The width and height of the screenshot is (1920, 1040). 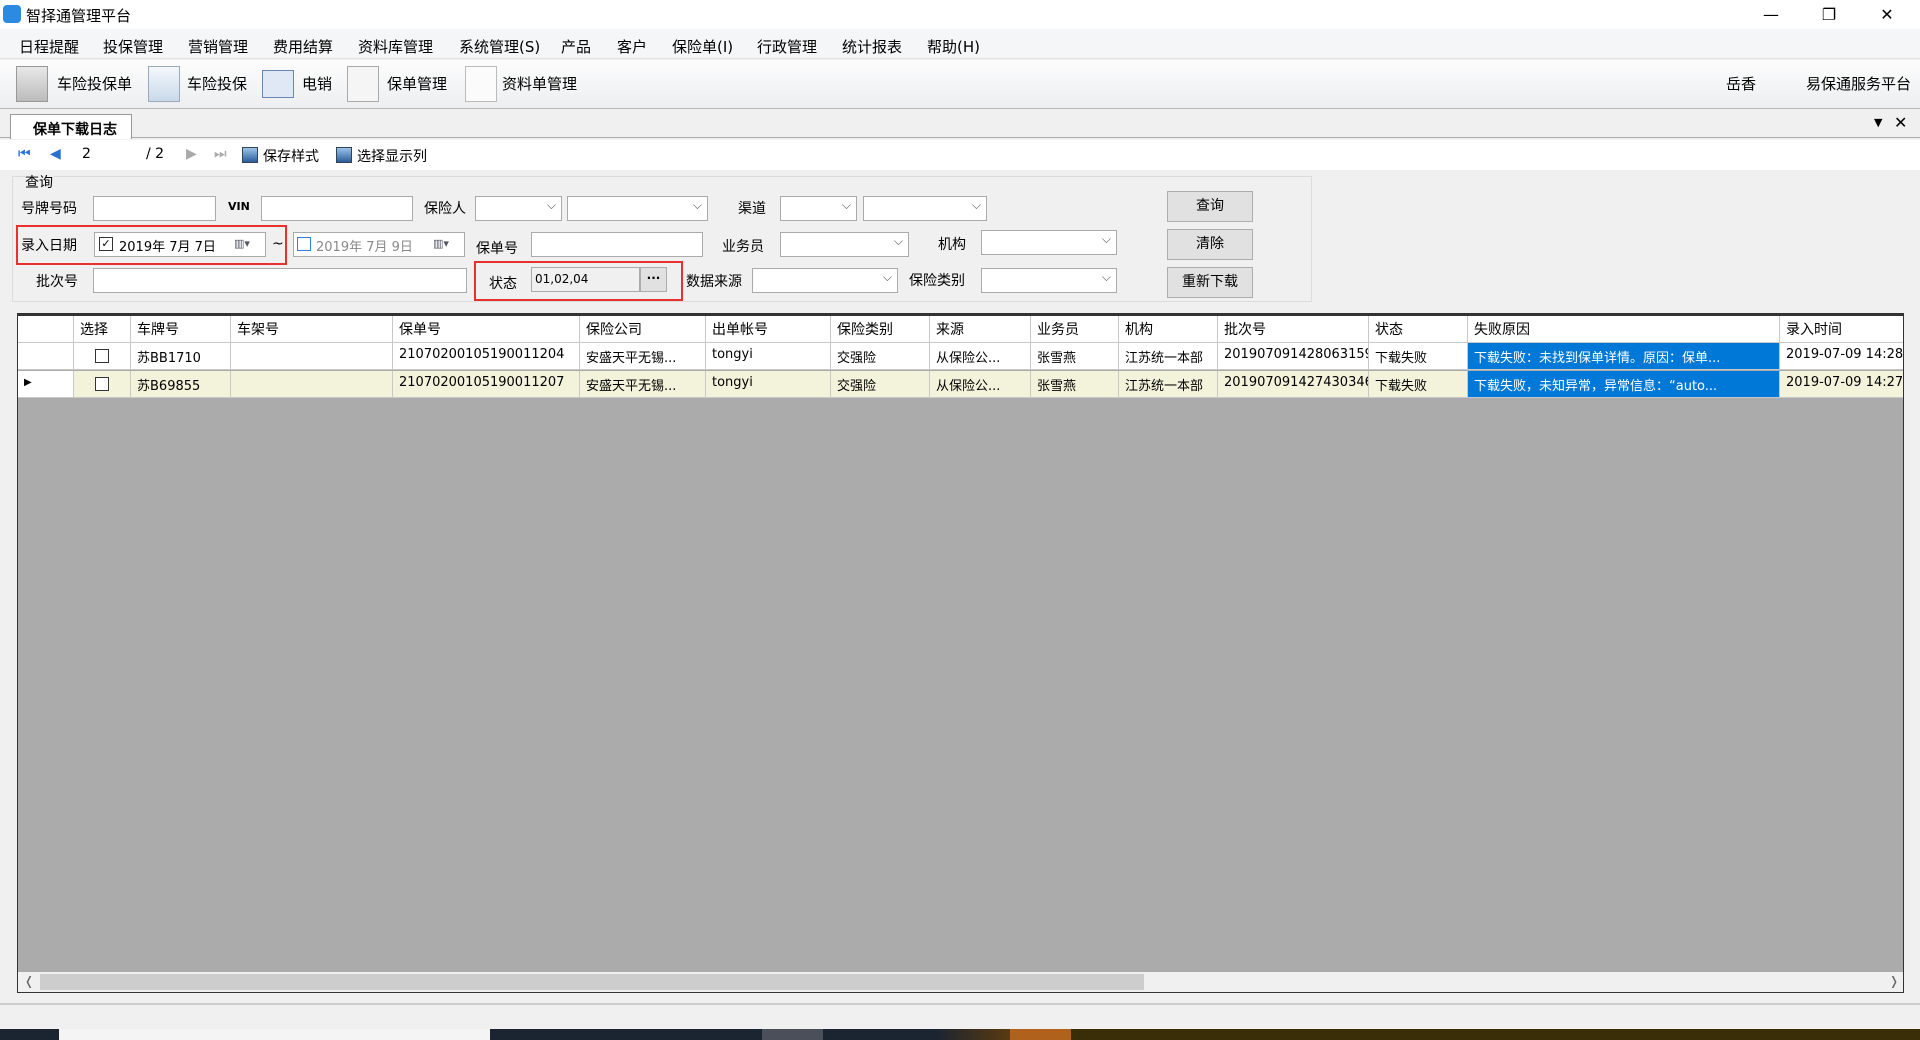 I want to click on column-header-insurance-type: 保险类别, so click(x=880, y=329).